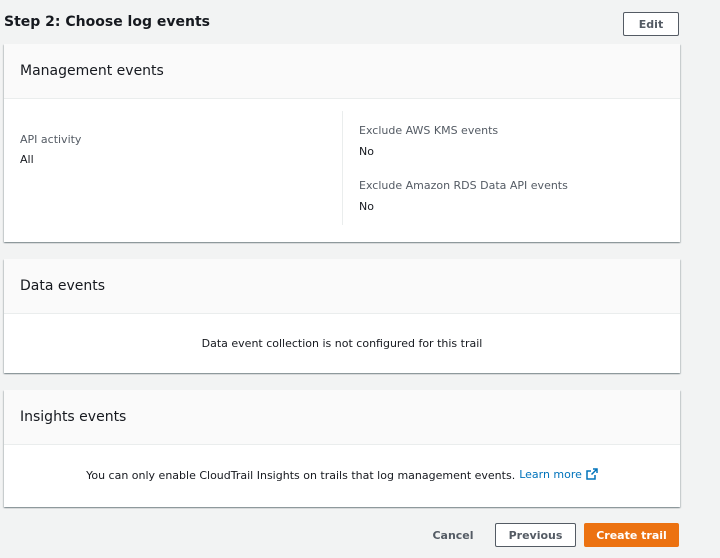 This screenshot has width=720, height=558. Describe the element at coordinates (453, 535) in the screenshot. I see `cancel-button: Cancel` at that location.